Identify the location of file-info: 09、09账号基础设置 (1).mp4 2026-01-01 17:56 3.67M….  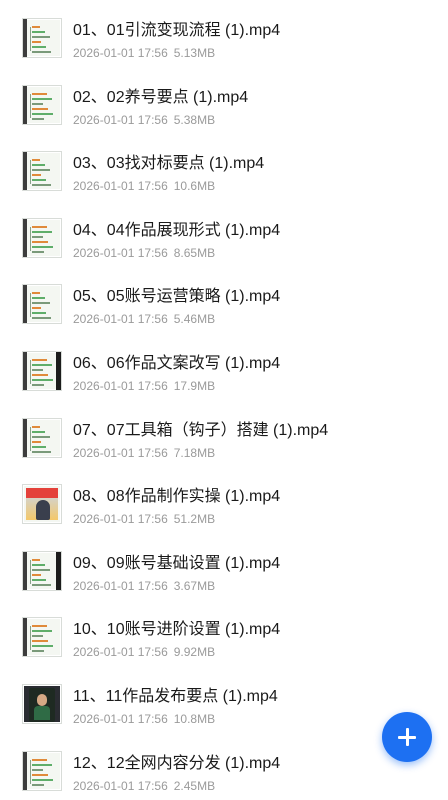
(176, 572).